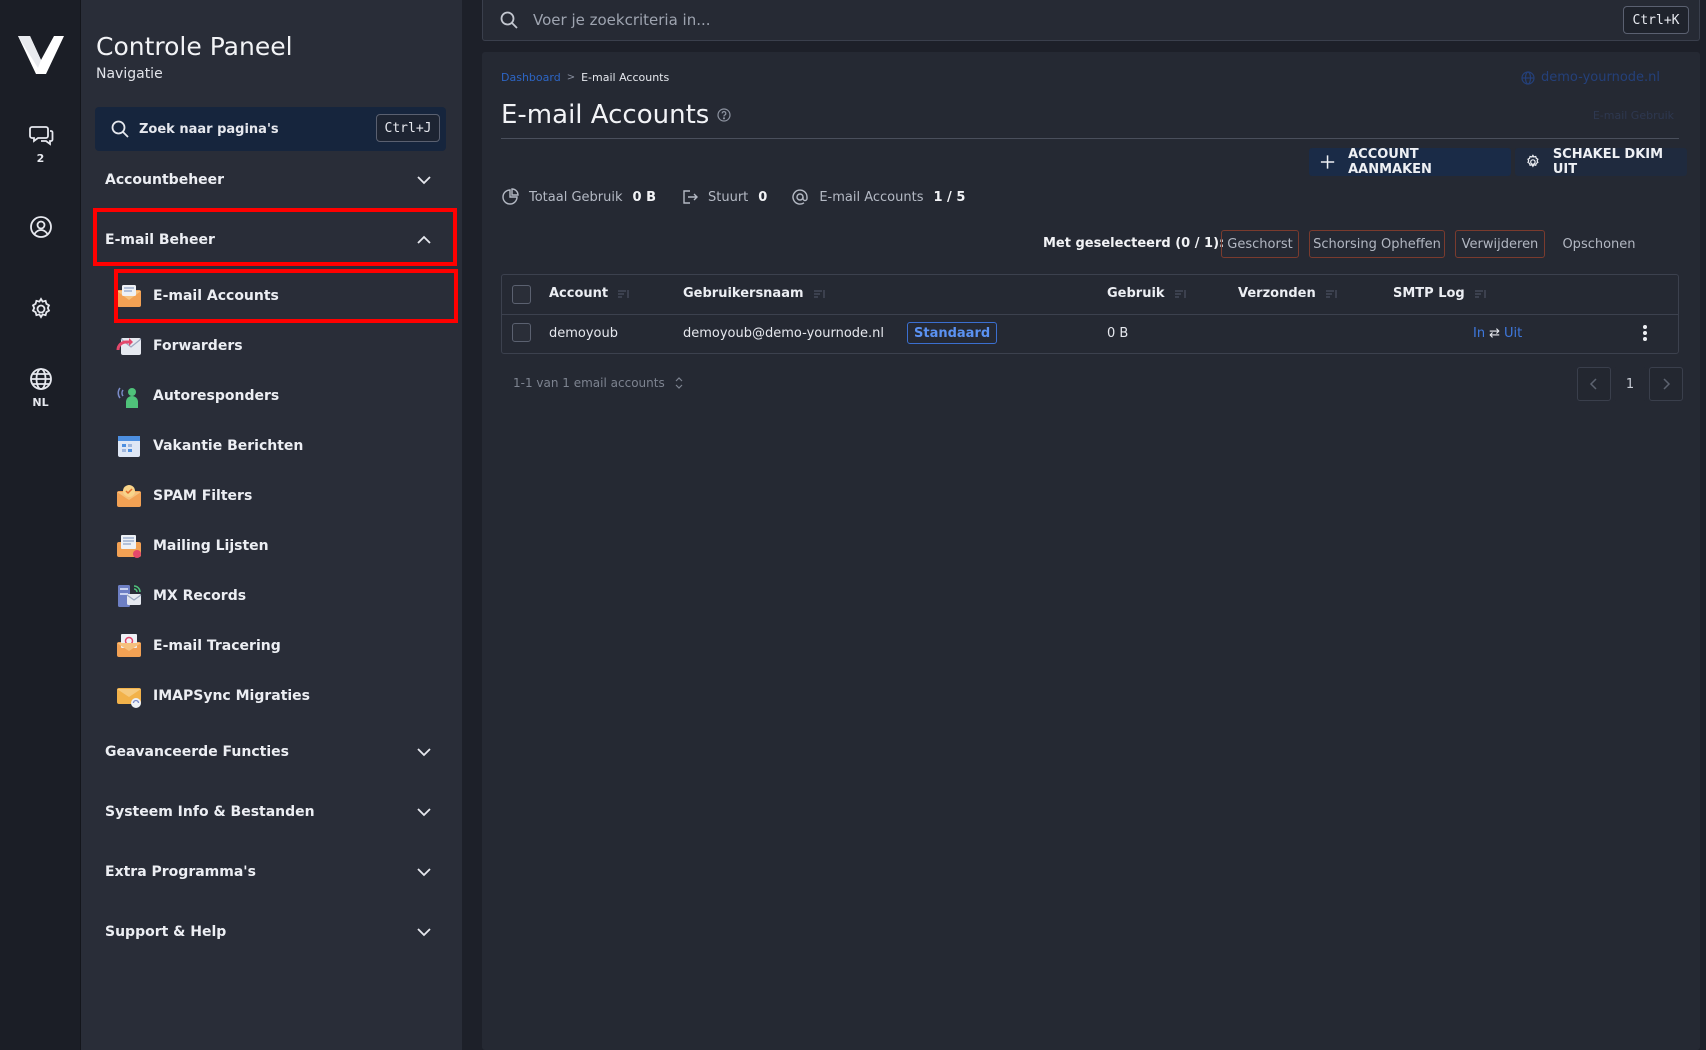  I want to click on section-systeem-info: Systeem Info & Bestanden, so click(275, 812).